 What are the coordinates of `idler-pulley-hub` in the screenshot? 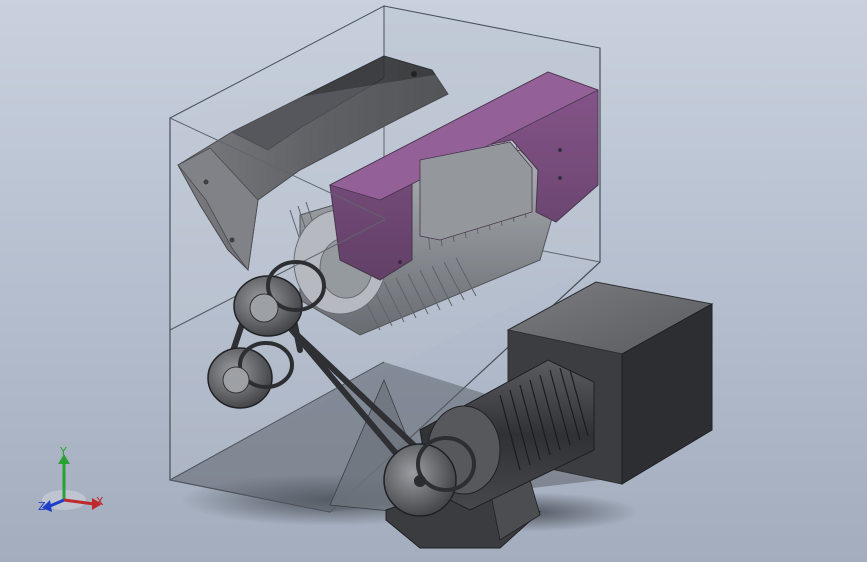 It's located at (236, 380).